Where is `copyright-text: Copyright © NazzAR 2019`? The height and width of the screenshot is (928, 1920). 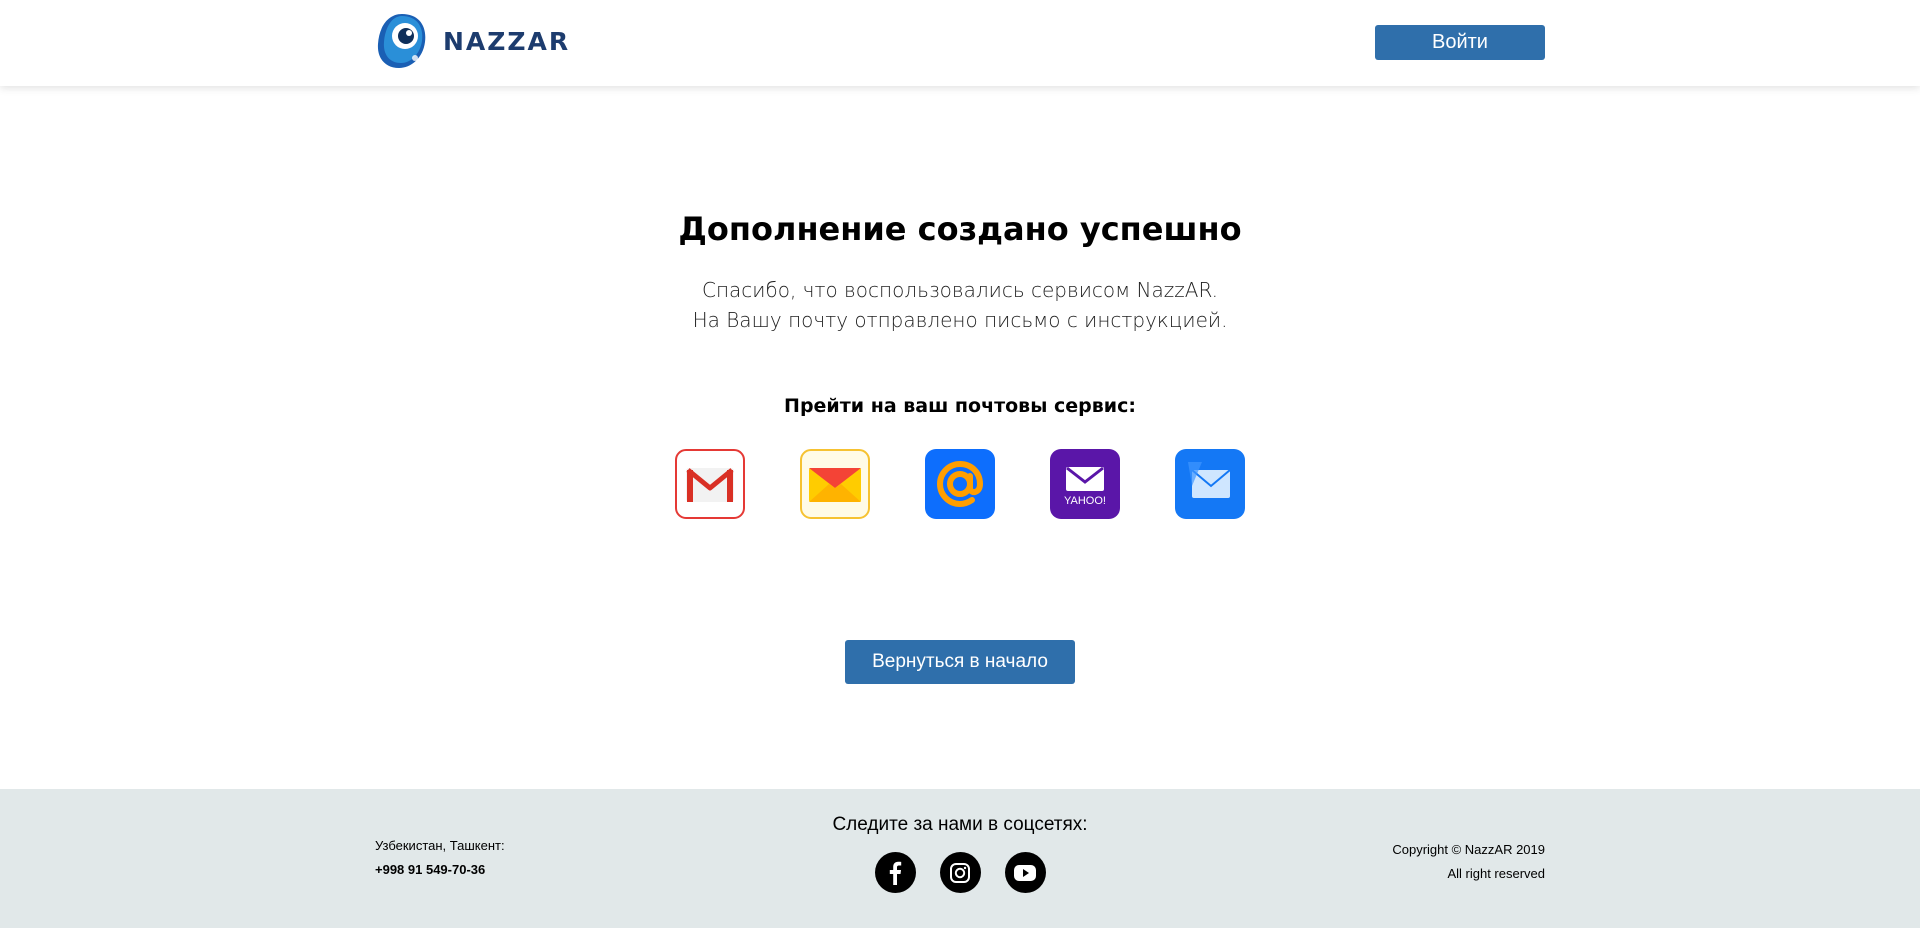 copyright-text: Copyright © NazzAR 2019 is located at coordinates (1468, 849).